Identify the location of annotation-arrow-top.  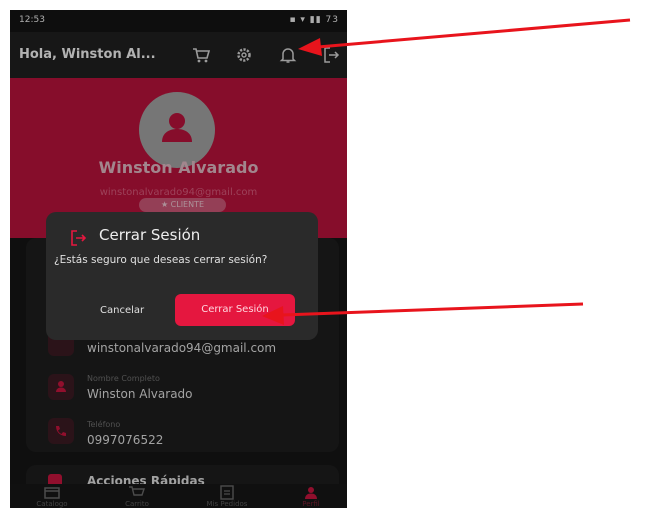
(464, 37).